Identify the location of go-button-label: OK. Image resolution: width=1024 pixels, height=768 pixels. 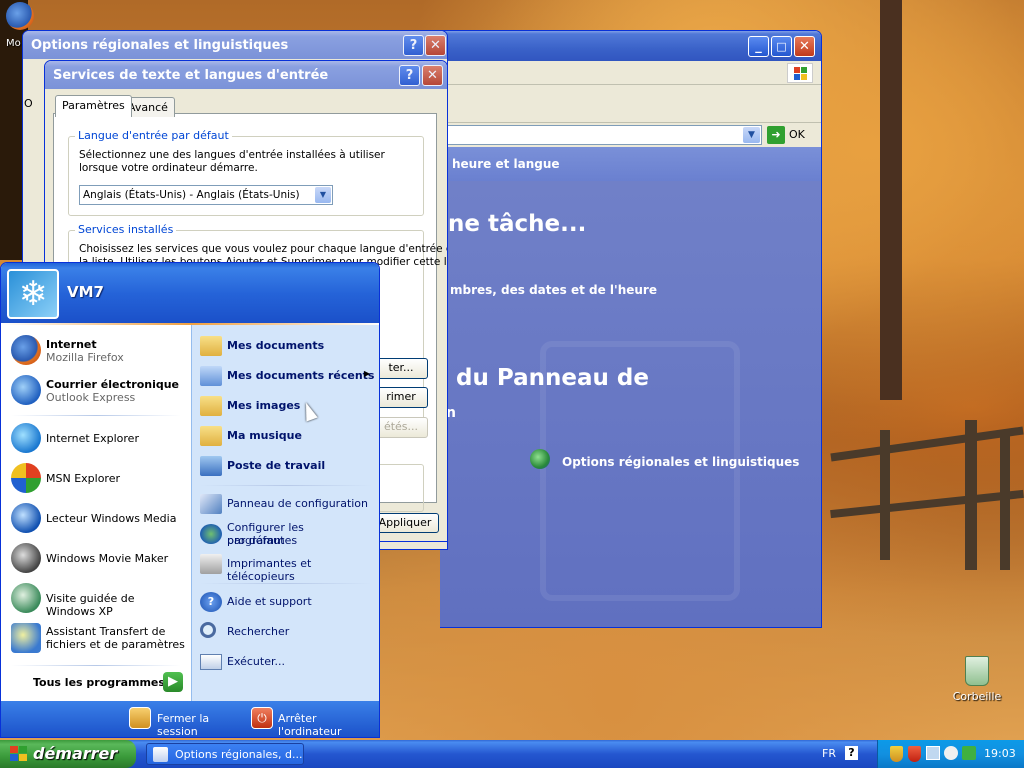
(797, 134).